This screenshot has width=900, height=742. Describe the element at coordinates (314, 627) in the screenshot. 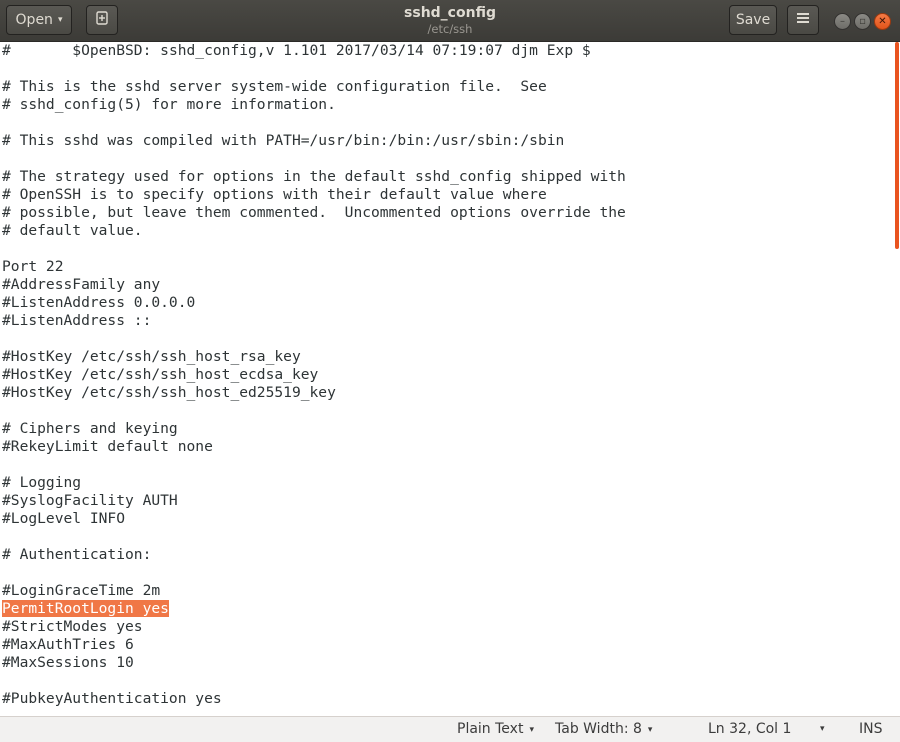

I see `editor-line: #StrictModes yes` at that location.